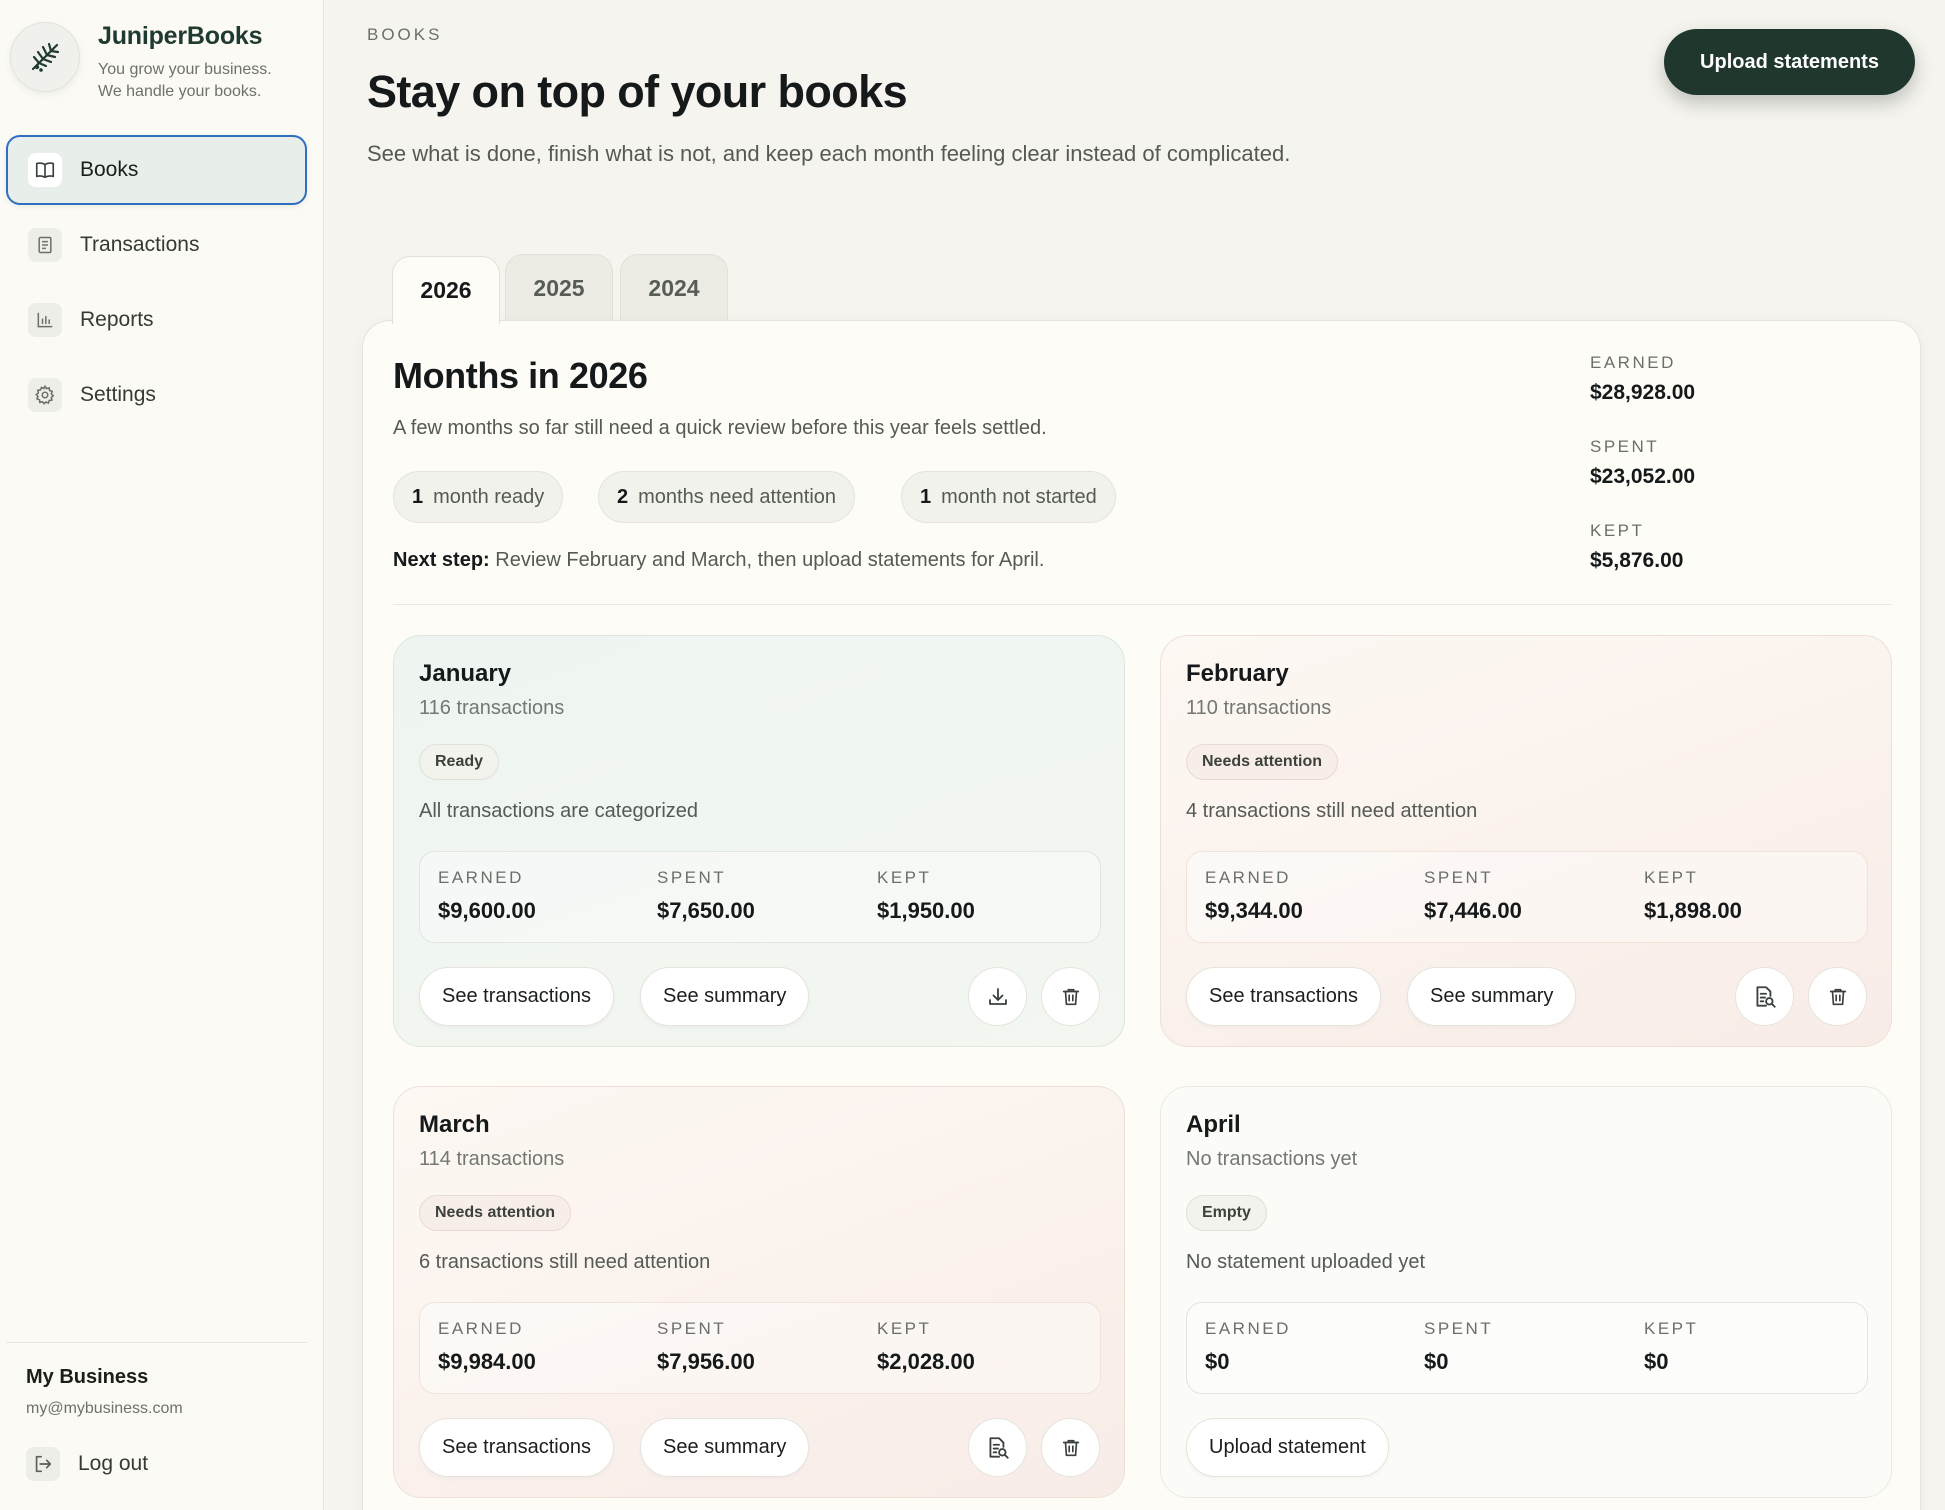 The width and height of the screenshot is (1945, 1510). Describe the element at coordinates (637, 91) in the screenshot. I see `page-title: Stay on top of your books` at that location.